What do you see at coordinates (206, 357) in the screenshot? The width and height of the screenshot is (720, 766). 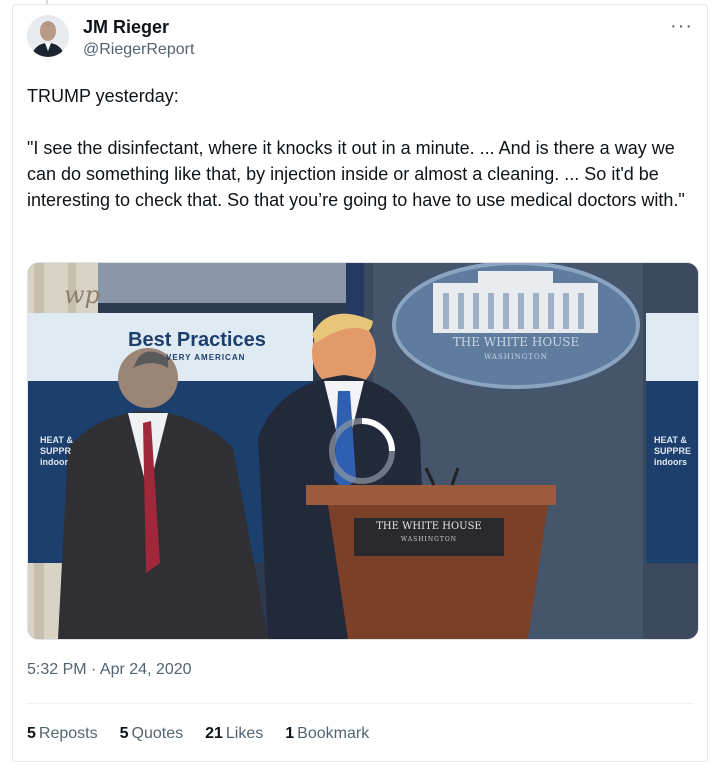 I see `media-banner-subtitle: VERY AMERICAN` at bounding box center [206, 357].